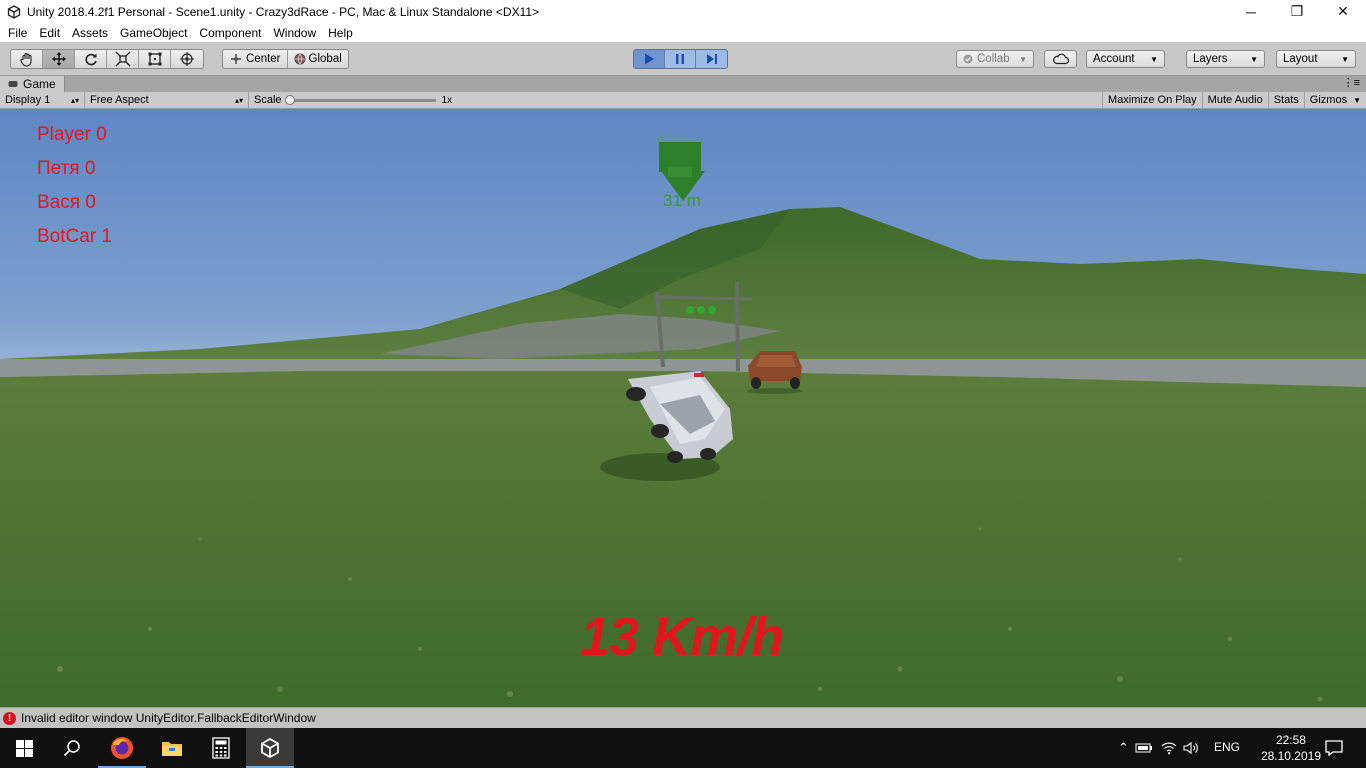 This screenshot has width=1366, height=768. I want to click on taskbar-unity, so click(270, 748).